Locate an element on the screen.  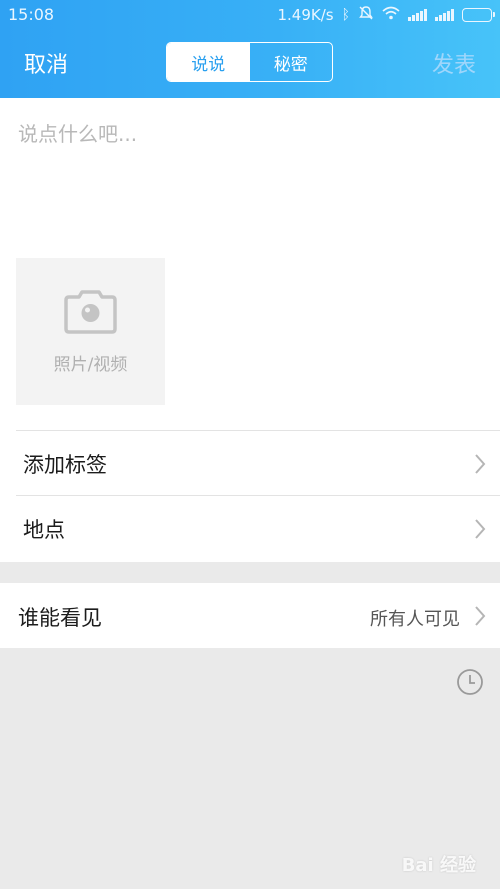
photo-video-label: 照片/视频 is located at coordinates (90, 365).